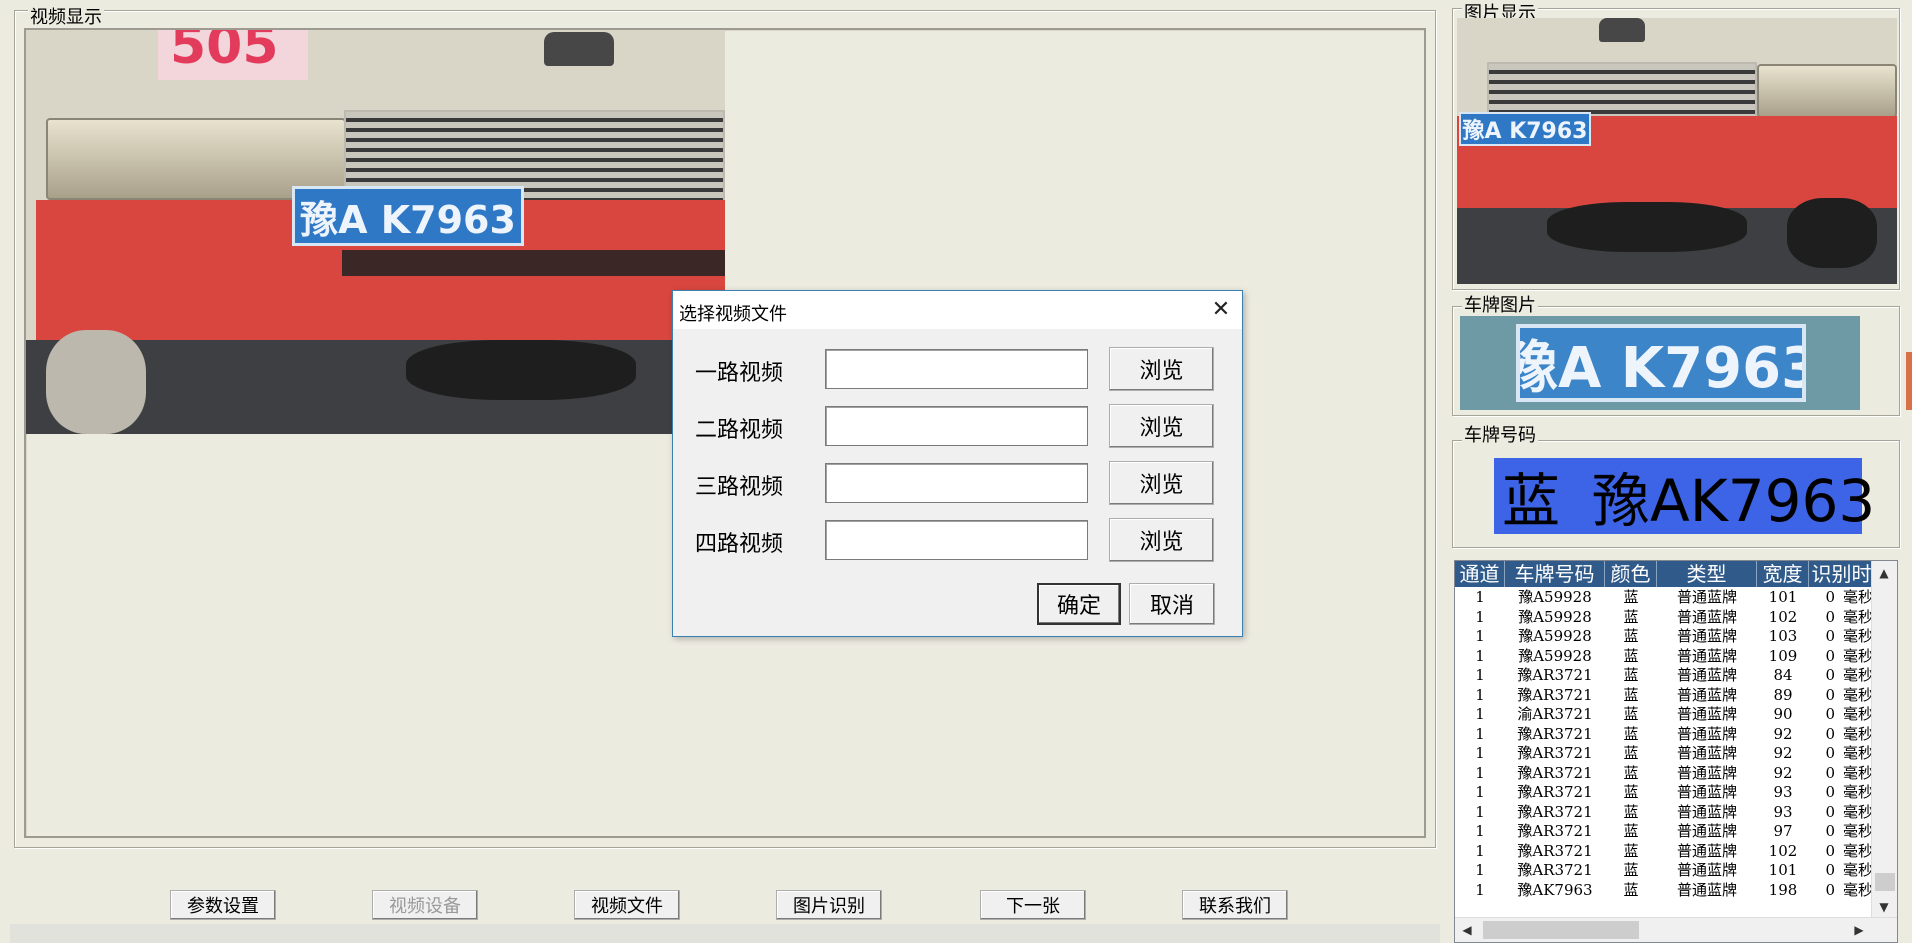 This screenshot has width=1912, height=943. What do you see at coordinates (1631, 574) in the screenshot?
I see `column-header: 颜色` at bounding box center [1631, 574].